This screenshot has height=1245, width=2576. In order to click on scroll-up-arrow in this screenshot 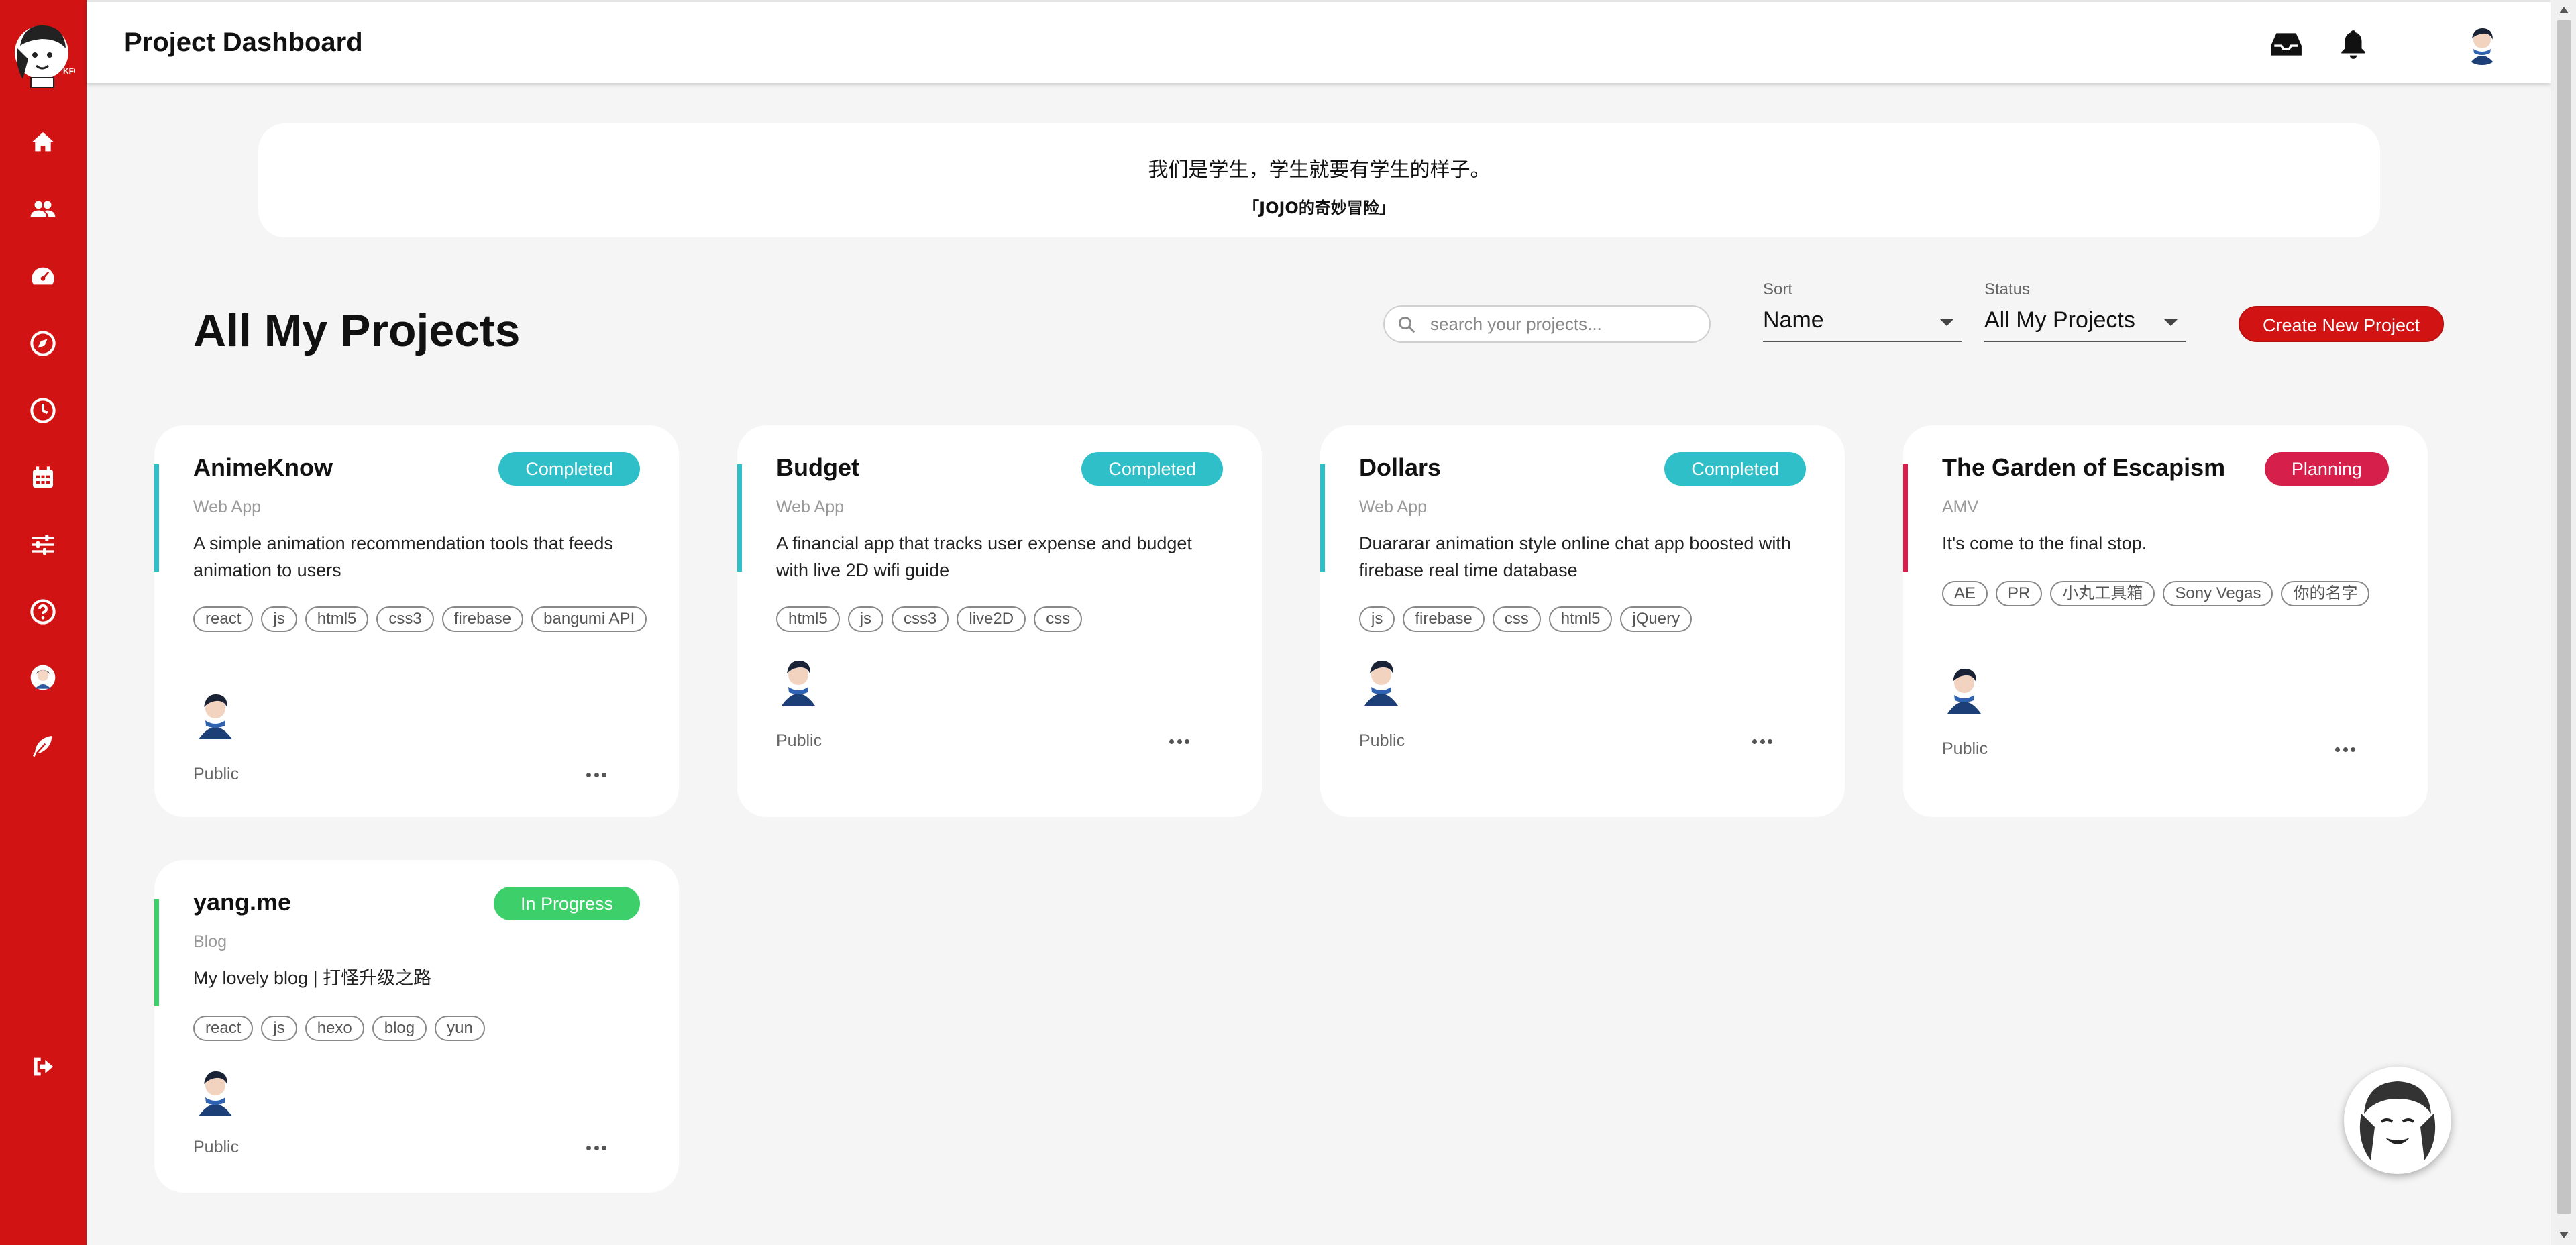, I will do `click(2564, 10)`.